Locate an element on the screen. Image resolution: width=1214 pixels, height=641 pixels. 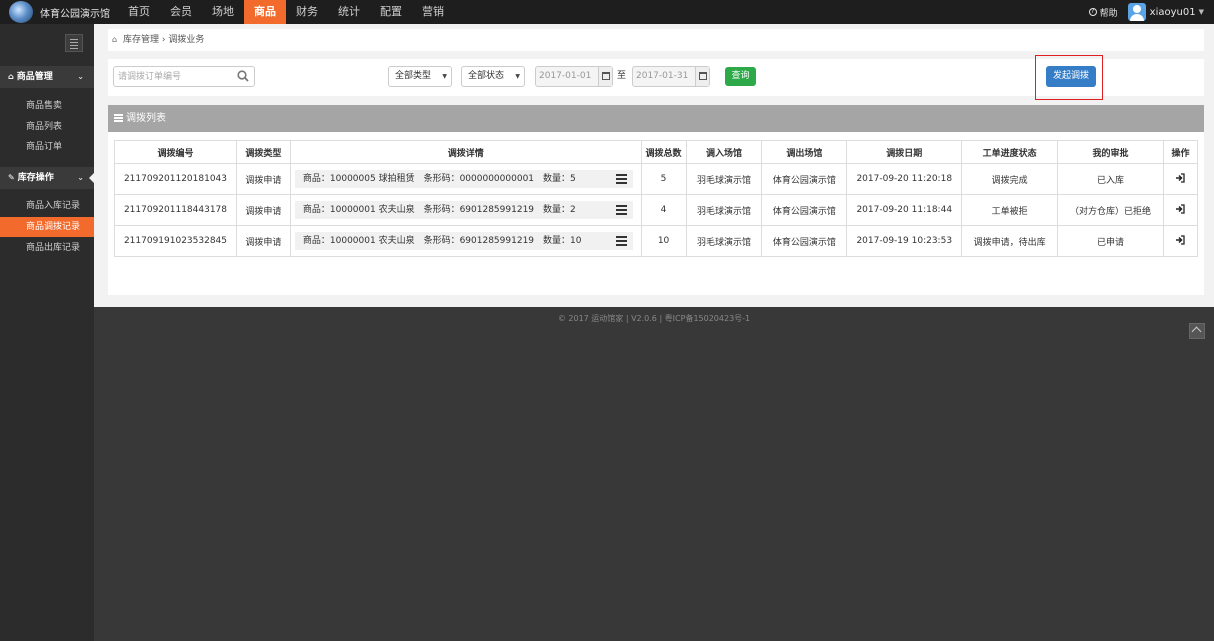
breadcrumb-parent: 库存管理 is located at coordinates (141, 40).